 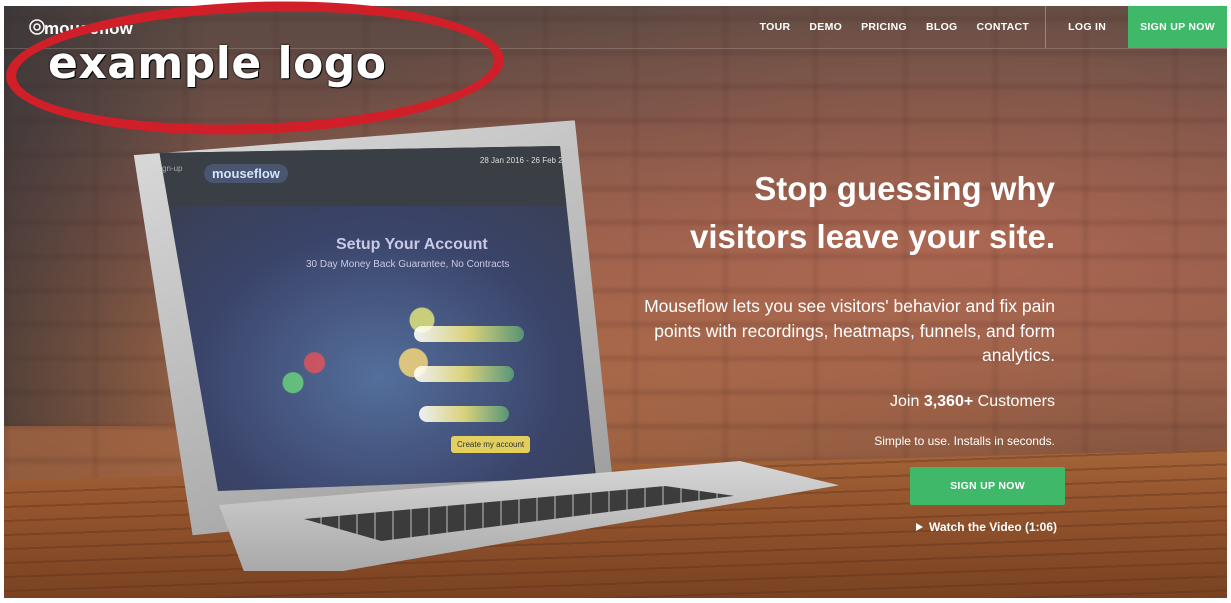 What do you see at coordinates (246, 173) in the screenshot?
I see `screen-logo: mouseflow` at bounding box center [246, 173].